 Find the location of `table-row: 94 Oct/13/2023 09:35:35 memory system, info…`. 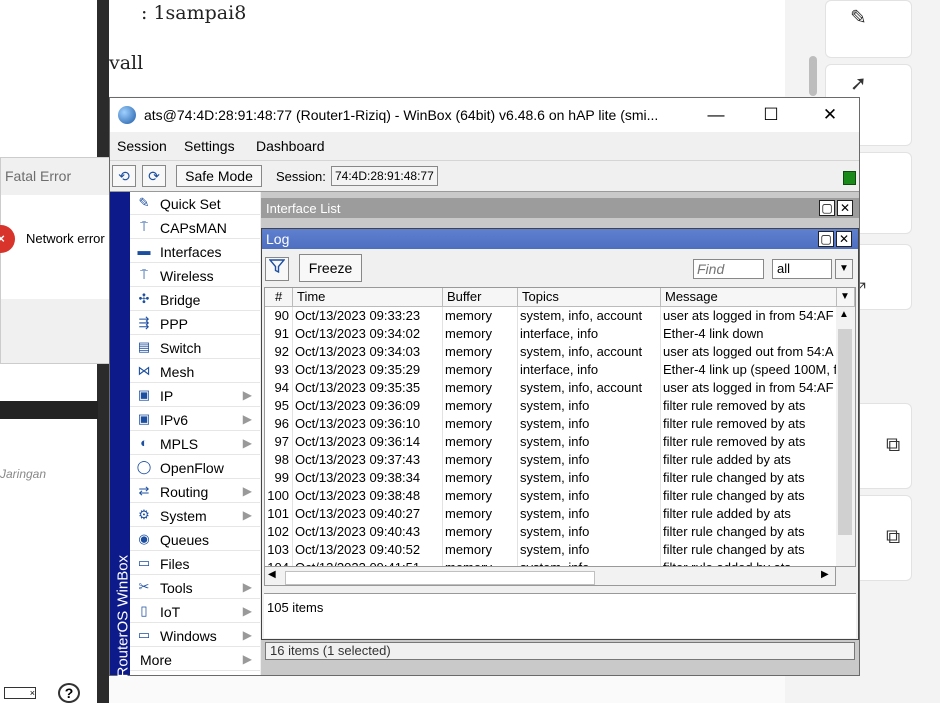

table-row: 94 Oct/13/2023 09:35:35 memory system, info… is located at coordinates (551, 388).